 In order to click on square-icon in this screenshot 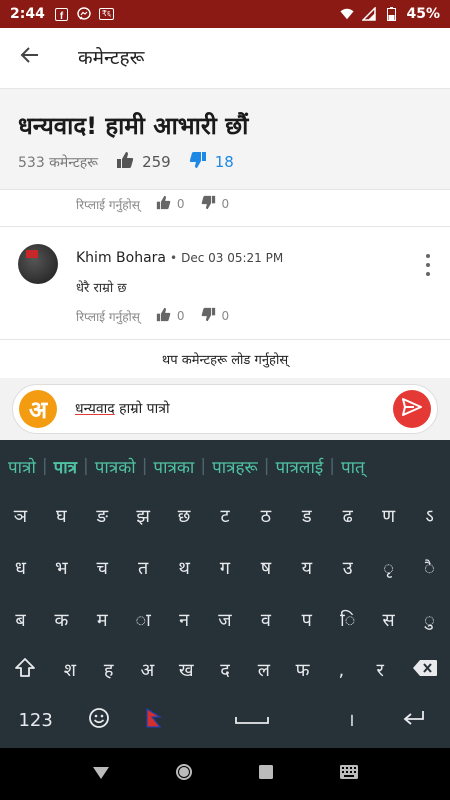, I will do `click(266, 774)`.